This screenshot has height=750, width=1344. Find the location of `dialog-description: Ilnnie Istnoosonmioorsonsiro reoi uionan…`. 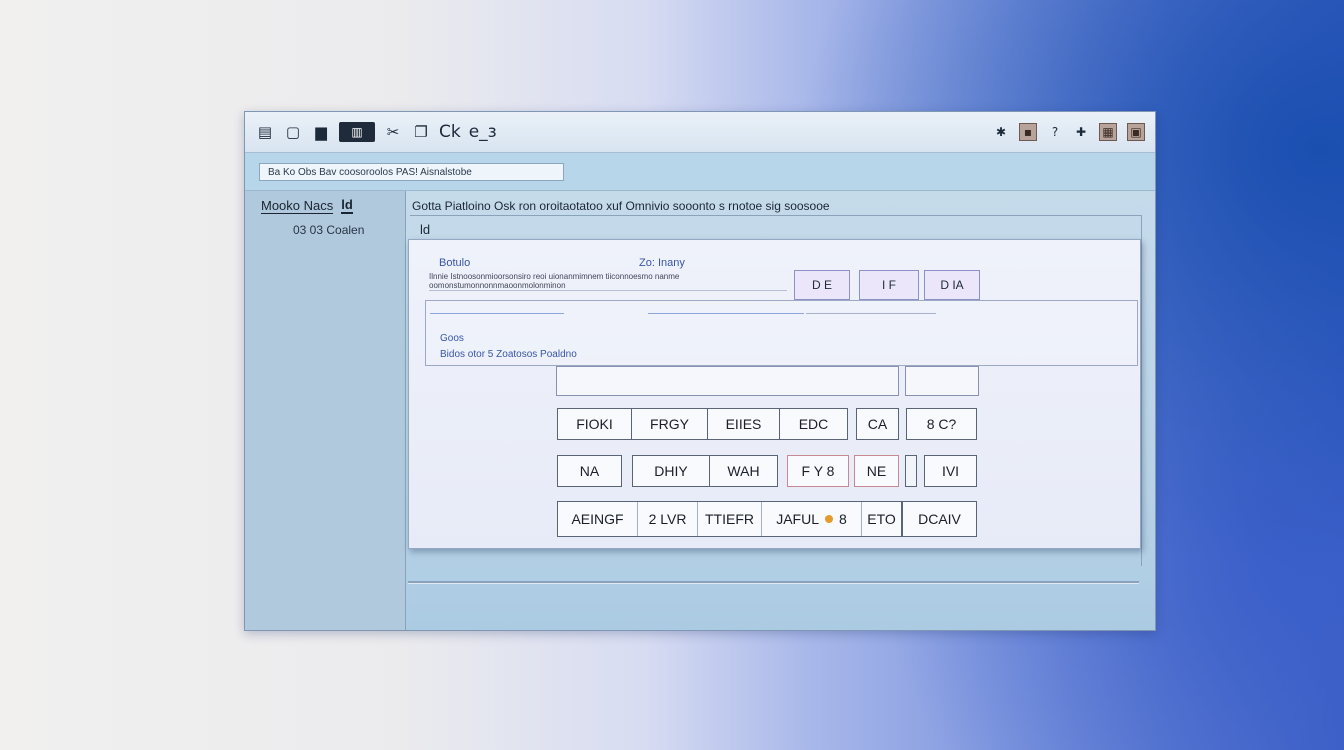

dialog-description: Ilnnie Istnoosonmioorsonsiro reoi uionan… is located at coordinates (608, 281).